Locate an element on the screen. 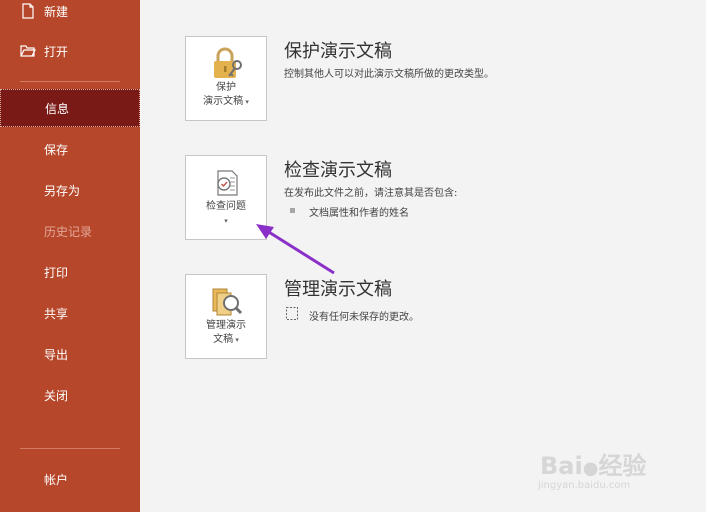  tile-label-line2: 演示文稿 ▾ is located at coordinates (226, 101).